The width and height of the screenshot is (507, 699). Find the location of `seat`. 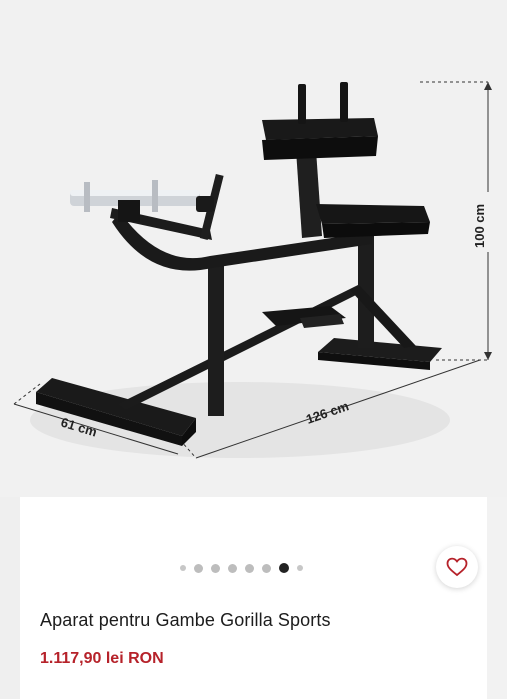

seat is located at coordinates (373, 221).